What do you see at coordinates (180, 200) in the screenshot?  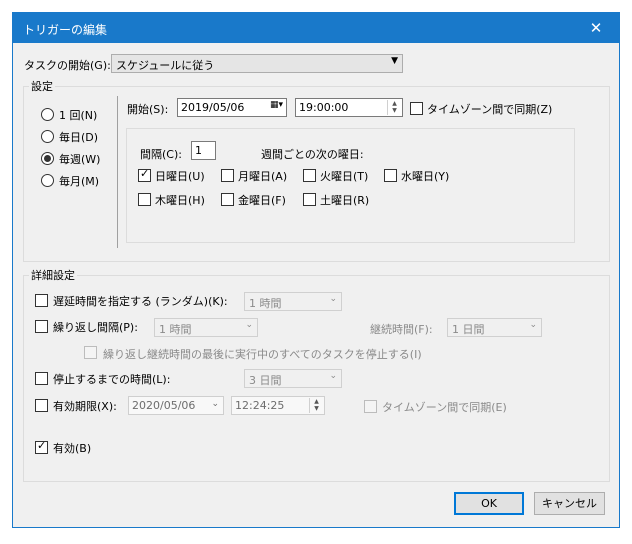 I see `checkbox-thursday-label: 木曜日(H)` at bounding box center [180, 200].